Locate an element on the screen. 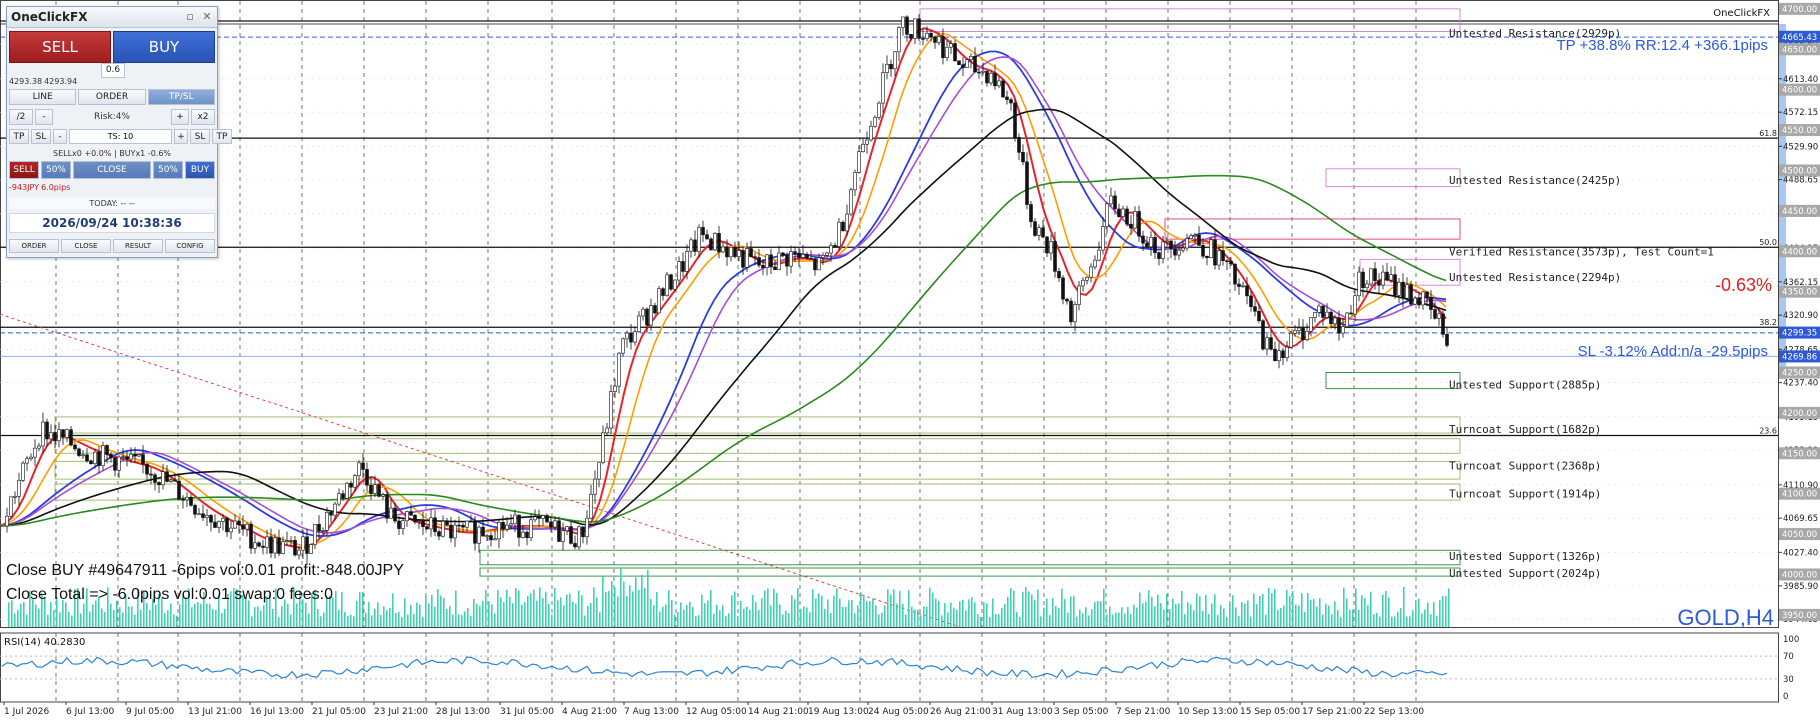 The height and width of the screenshot is (720, 1820). tab-result: RESULT is located at coordinates (138, 246).